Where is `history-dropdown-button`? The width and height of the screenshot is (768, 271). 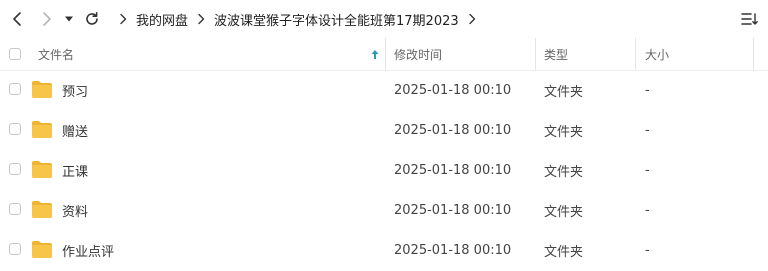
history-dropdown-button is located at coordinates (69, 19).